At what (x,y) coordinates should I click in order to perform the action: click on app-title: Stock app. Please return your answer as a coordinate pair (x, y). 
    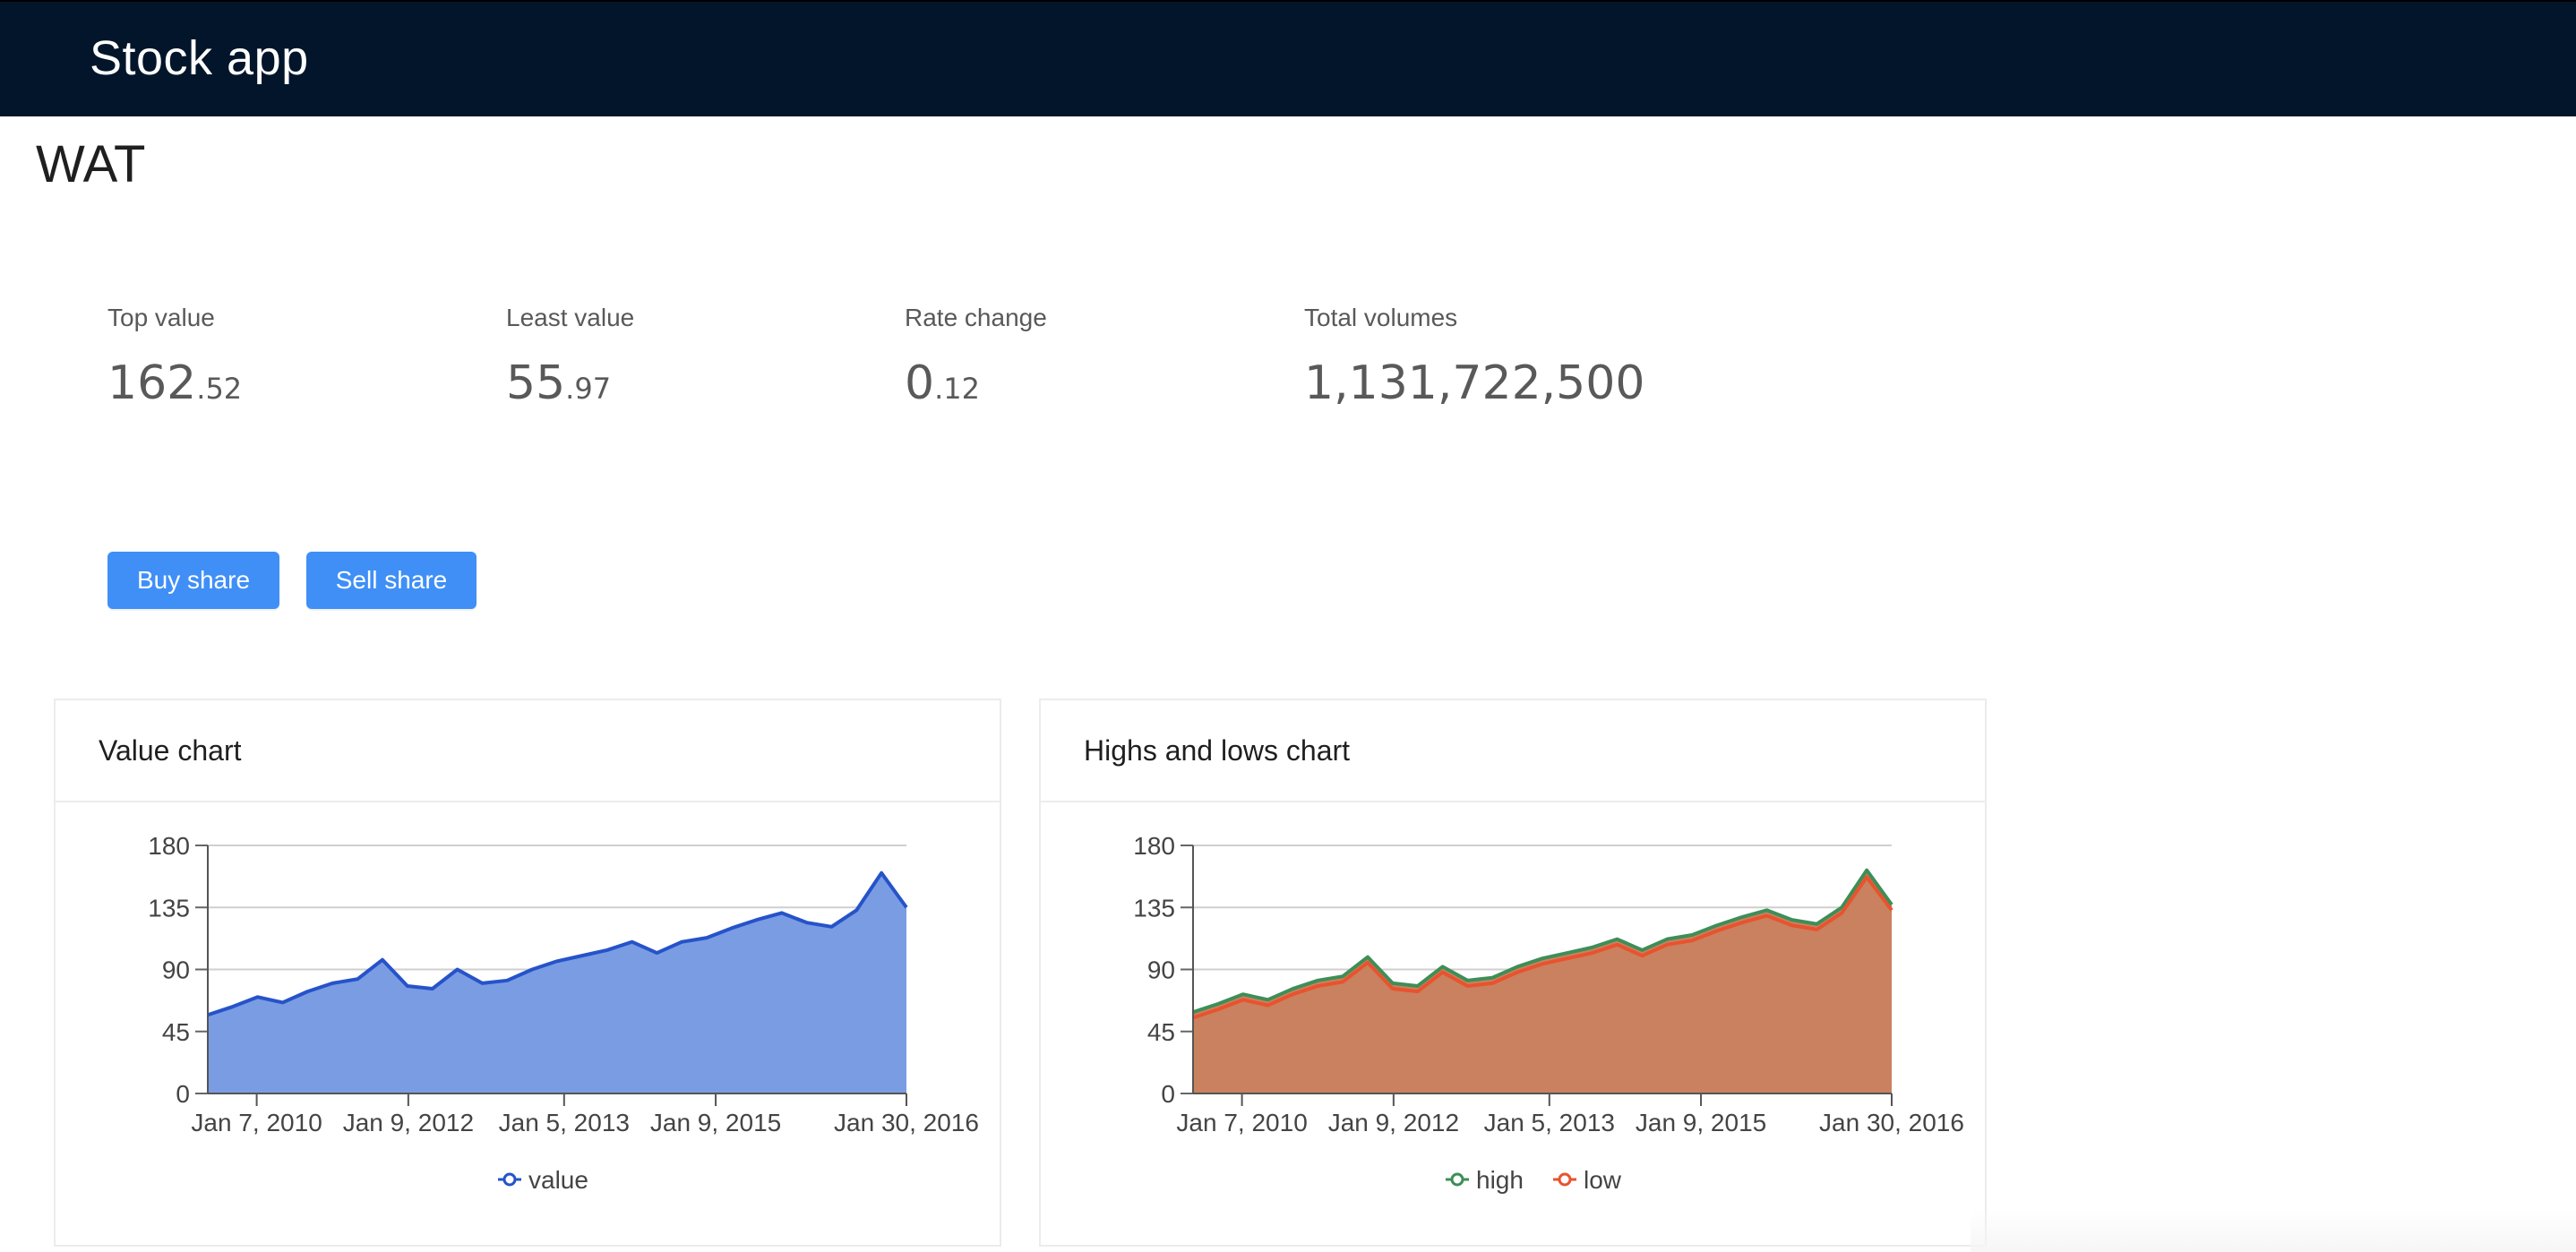
    Looking at the image, I should click on (199, 58).